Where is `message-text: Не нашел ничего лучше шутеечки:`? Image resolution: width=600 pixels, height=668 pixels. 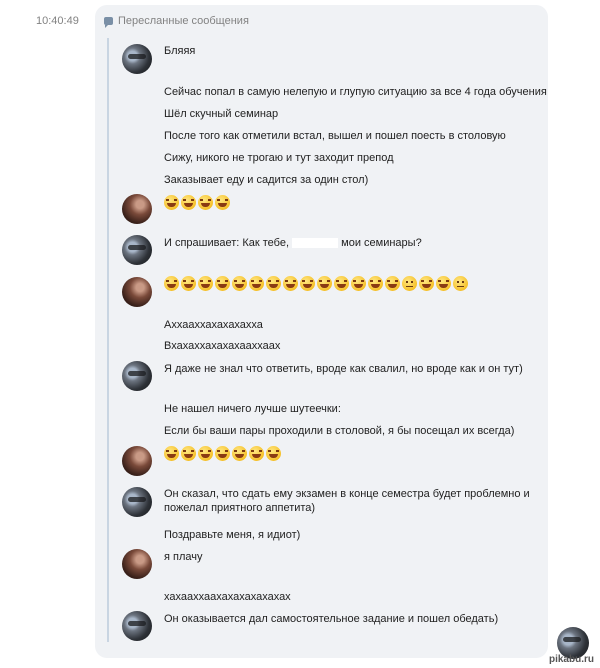
message-text: Не нашел ничего лучше шутеечки: is located at coordinates (252, 409).